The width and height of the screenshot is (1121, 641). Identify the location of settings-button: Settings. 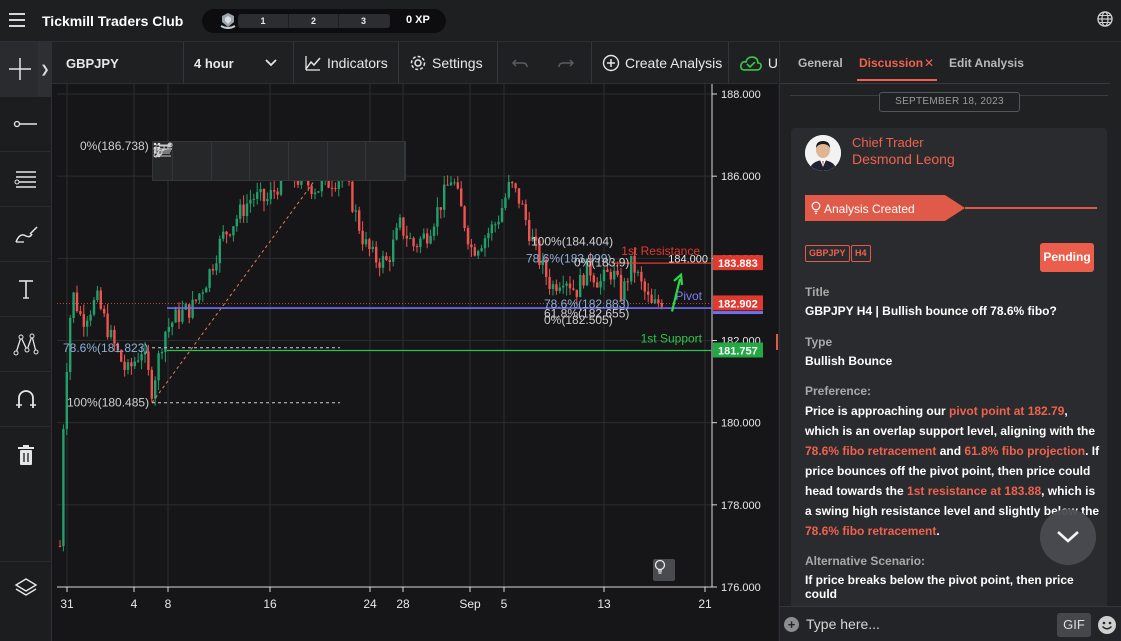
(448, 63).